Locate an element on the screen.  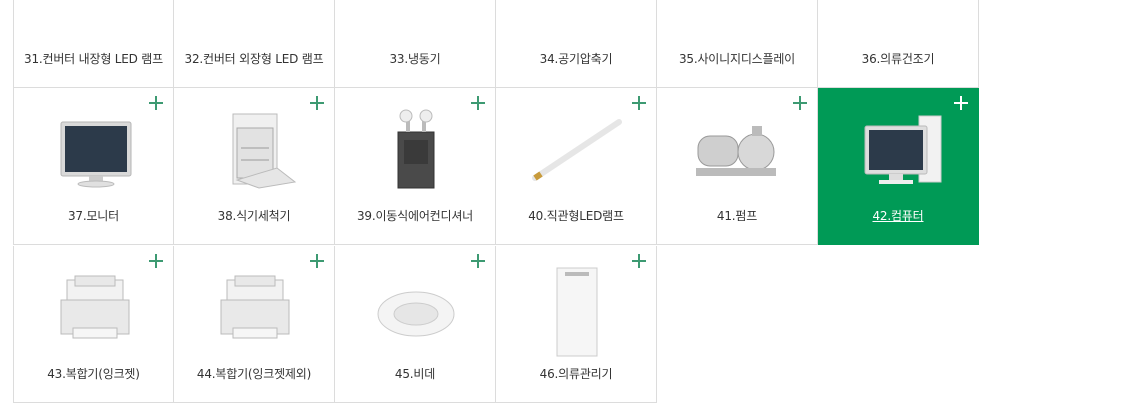
pump-icon is located at coordinates (736, 151).